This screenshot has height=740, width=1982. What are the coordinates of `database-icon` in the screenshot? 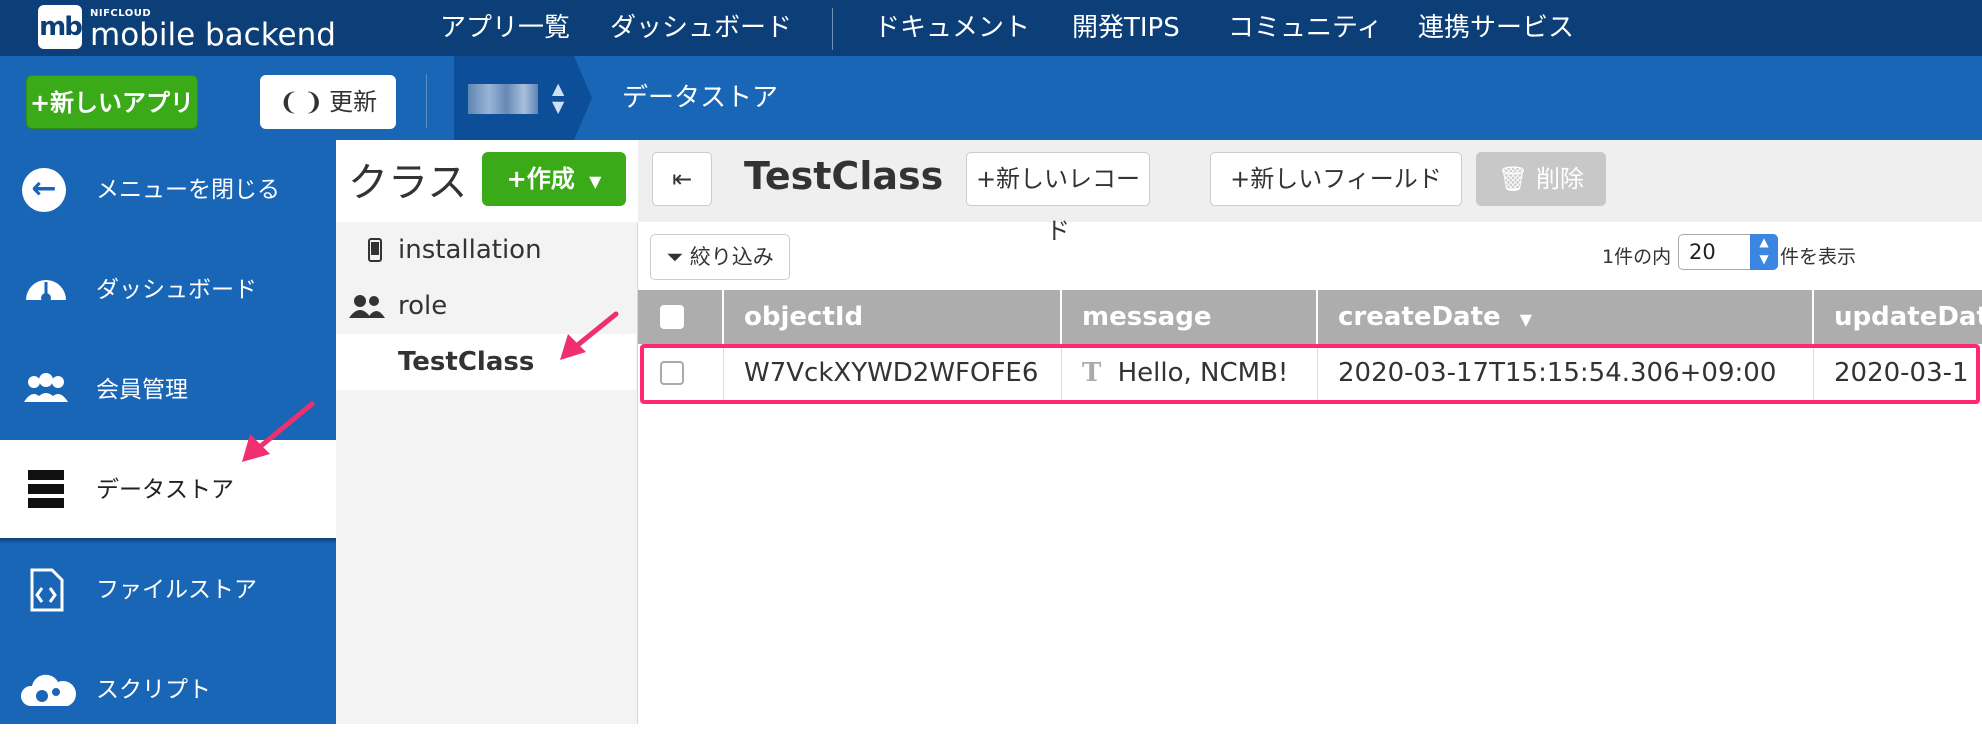 It's located at (46, 490).